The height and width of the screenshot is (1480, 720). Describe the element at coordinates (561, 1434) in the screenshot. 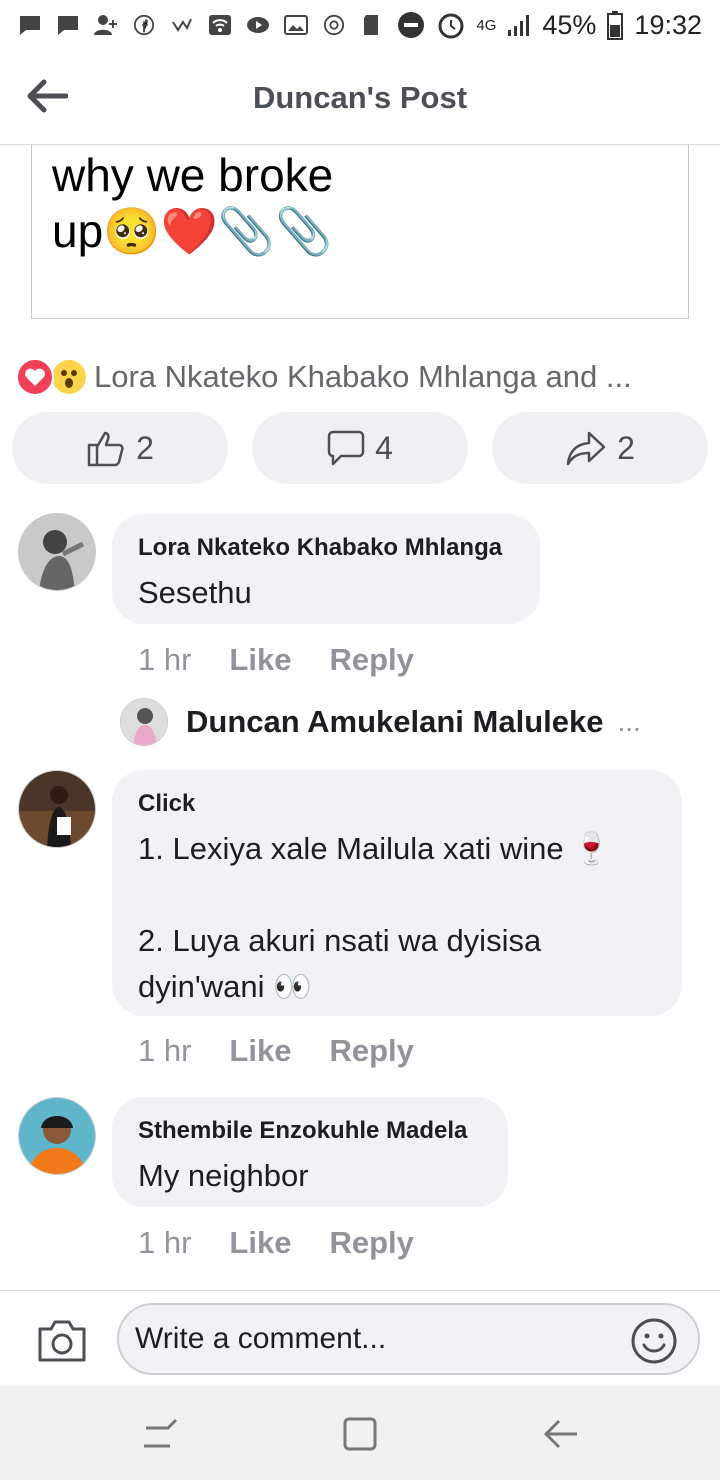

I see `nav-back-icon` at that location.